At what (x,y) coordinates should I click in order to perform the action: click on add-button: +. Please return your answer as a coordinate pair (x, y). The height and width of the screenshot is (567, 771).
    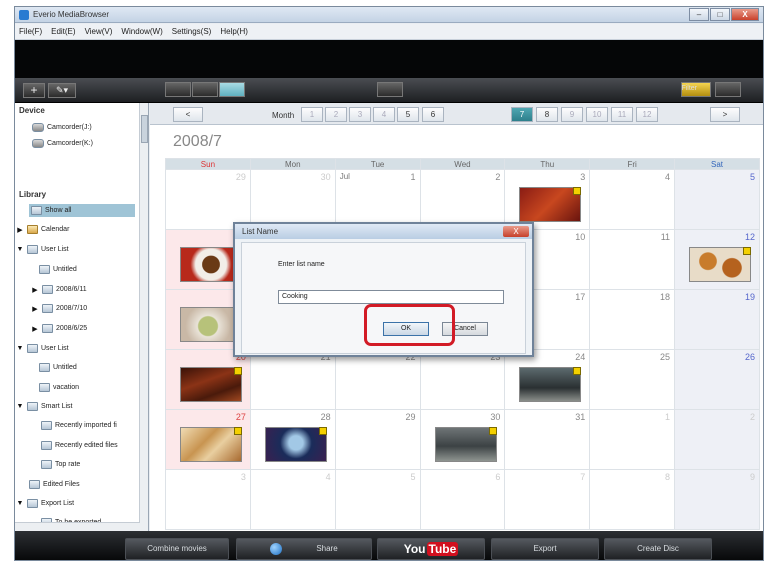
    Looking at the image, I should click on (34, 90).